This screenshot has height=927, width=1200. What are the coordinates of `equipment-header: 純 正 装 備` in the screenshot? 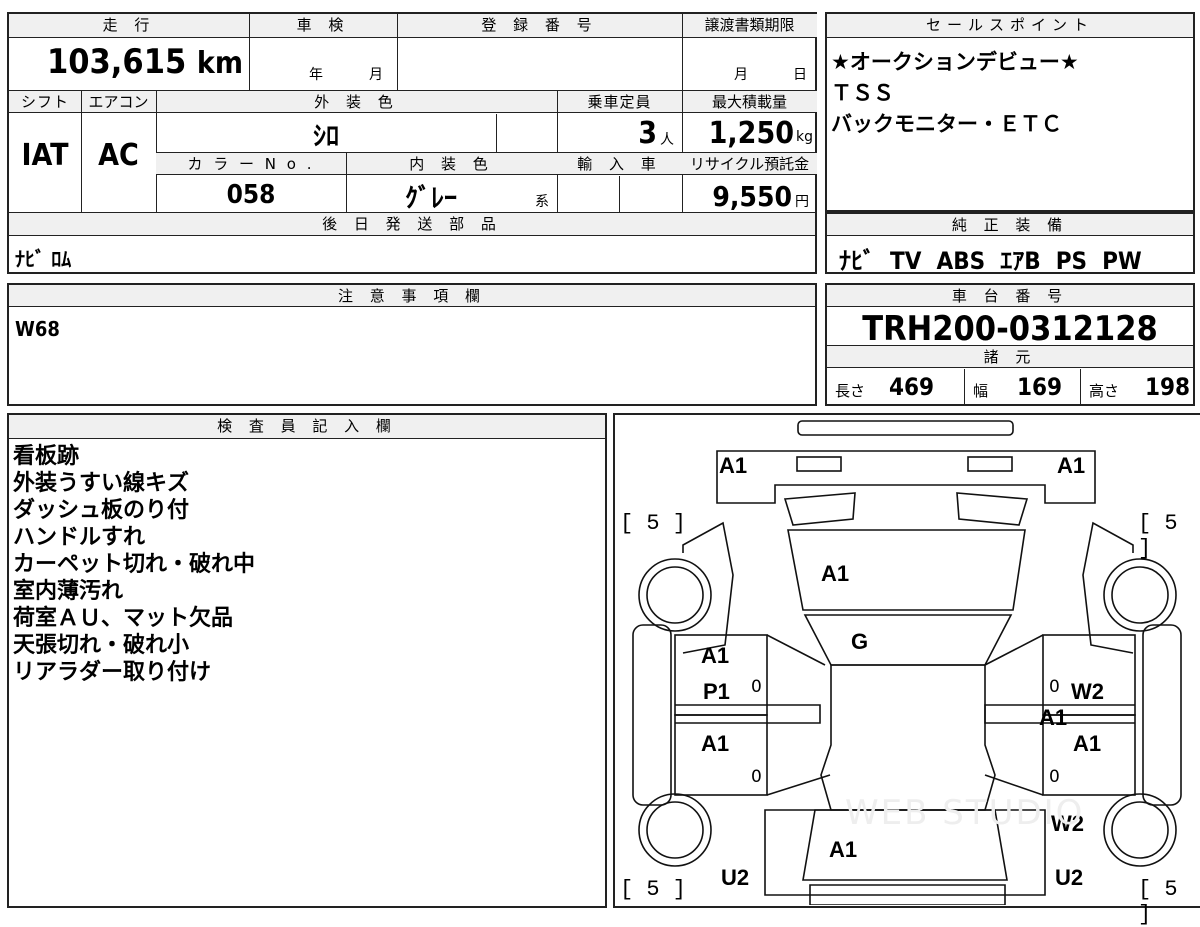 It's located at (1010, 225).